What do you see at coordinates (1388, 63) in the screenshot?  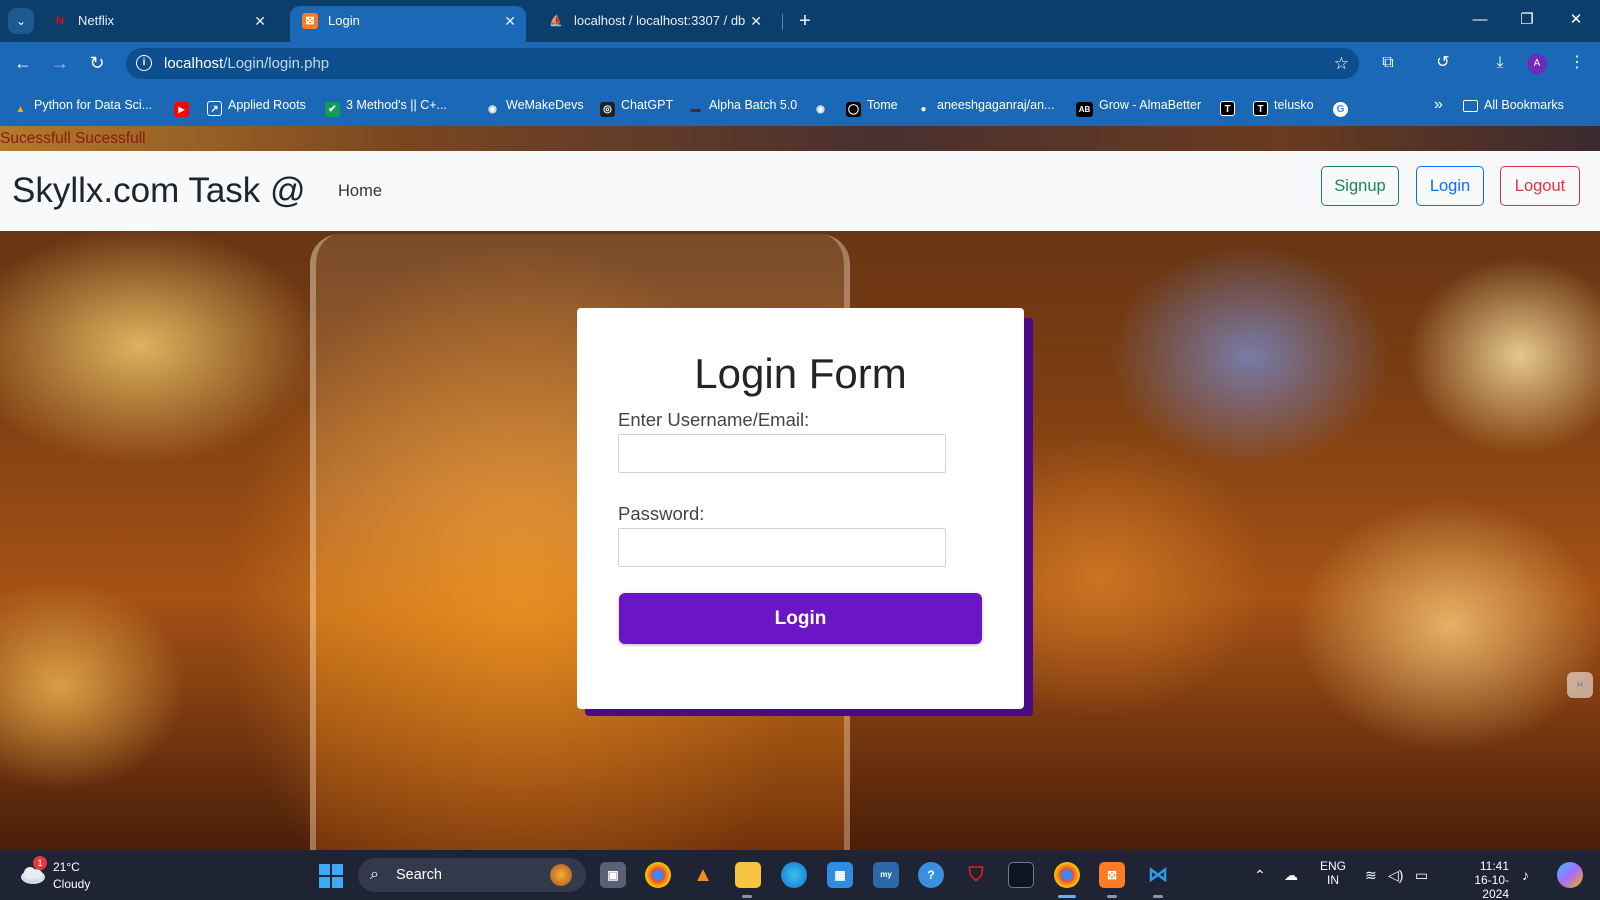 I see `extensions-icon: ⧉` at bounding box center [1388, 63].